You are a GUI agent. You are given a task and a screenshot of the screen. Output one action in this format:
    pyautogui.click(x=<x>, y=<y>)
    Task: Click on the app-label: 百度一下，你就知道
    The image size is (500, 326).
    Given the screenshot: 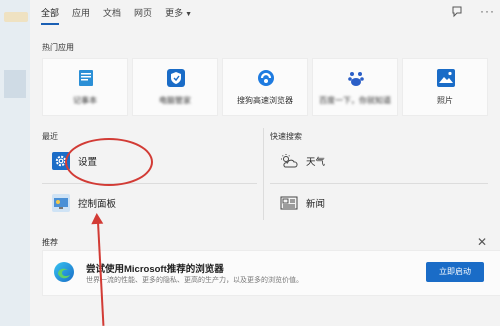 What is the action you would take?
    pyautogui.click(x=355, y=100)
    